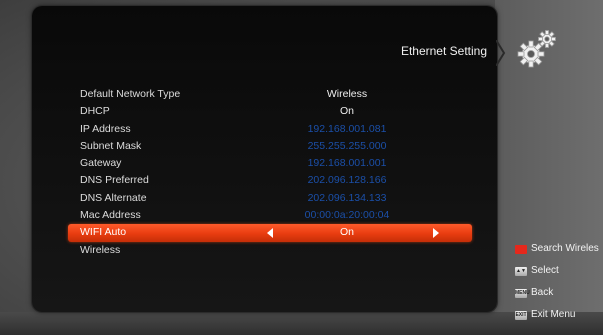  I want to click on exit-key-icon: EXIT, so click(521, 315).